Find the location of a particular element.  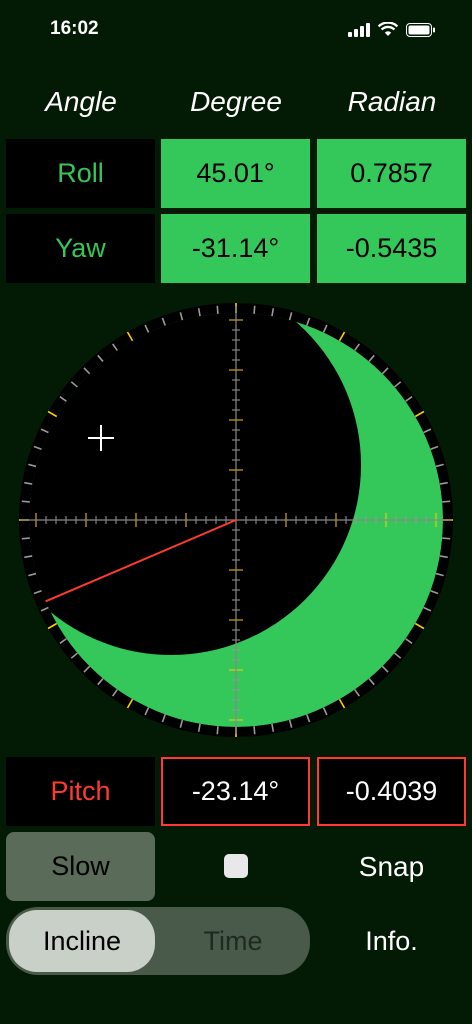

pitch-radian-value: -0.4039 is located at coordinates (391, 791).